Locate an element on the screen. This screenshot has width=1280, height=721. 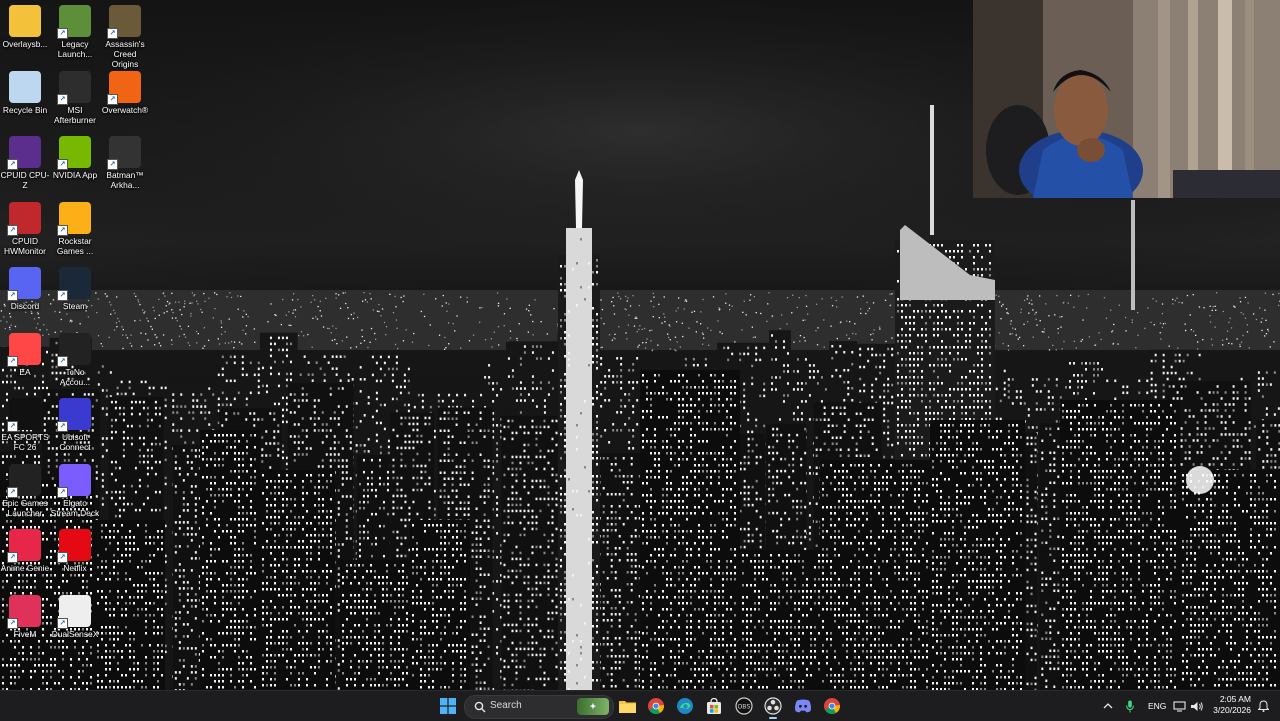
desktop-icon: ↗Epic Games Launcher is located at coordinates (25, 491).